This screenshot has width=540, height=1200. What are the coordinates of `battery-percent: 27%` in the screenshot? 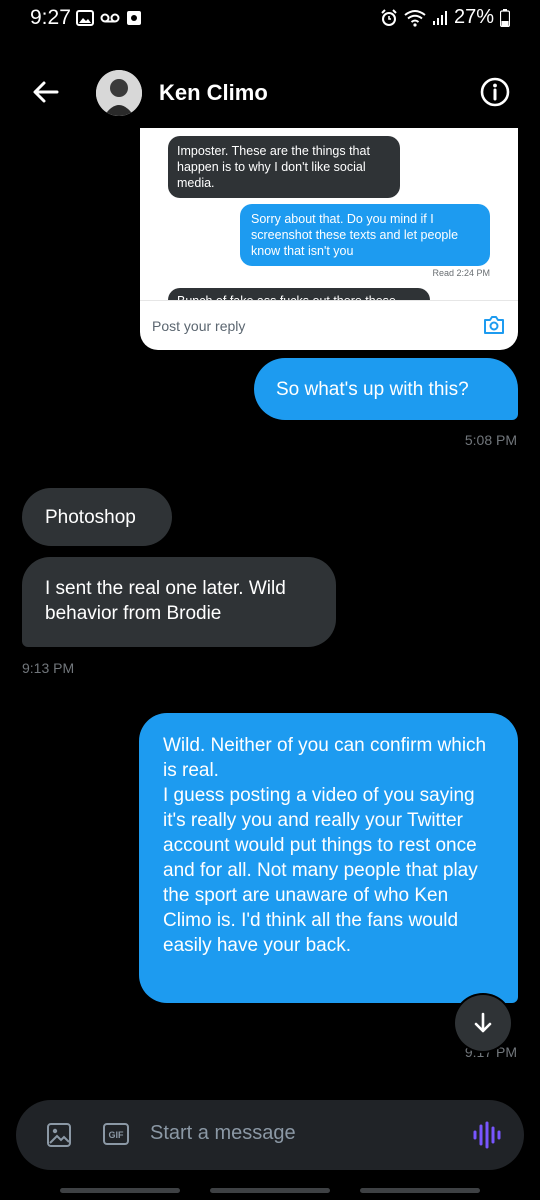 It's located at (473, 17).